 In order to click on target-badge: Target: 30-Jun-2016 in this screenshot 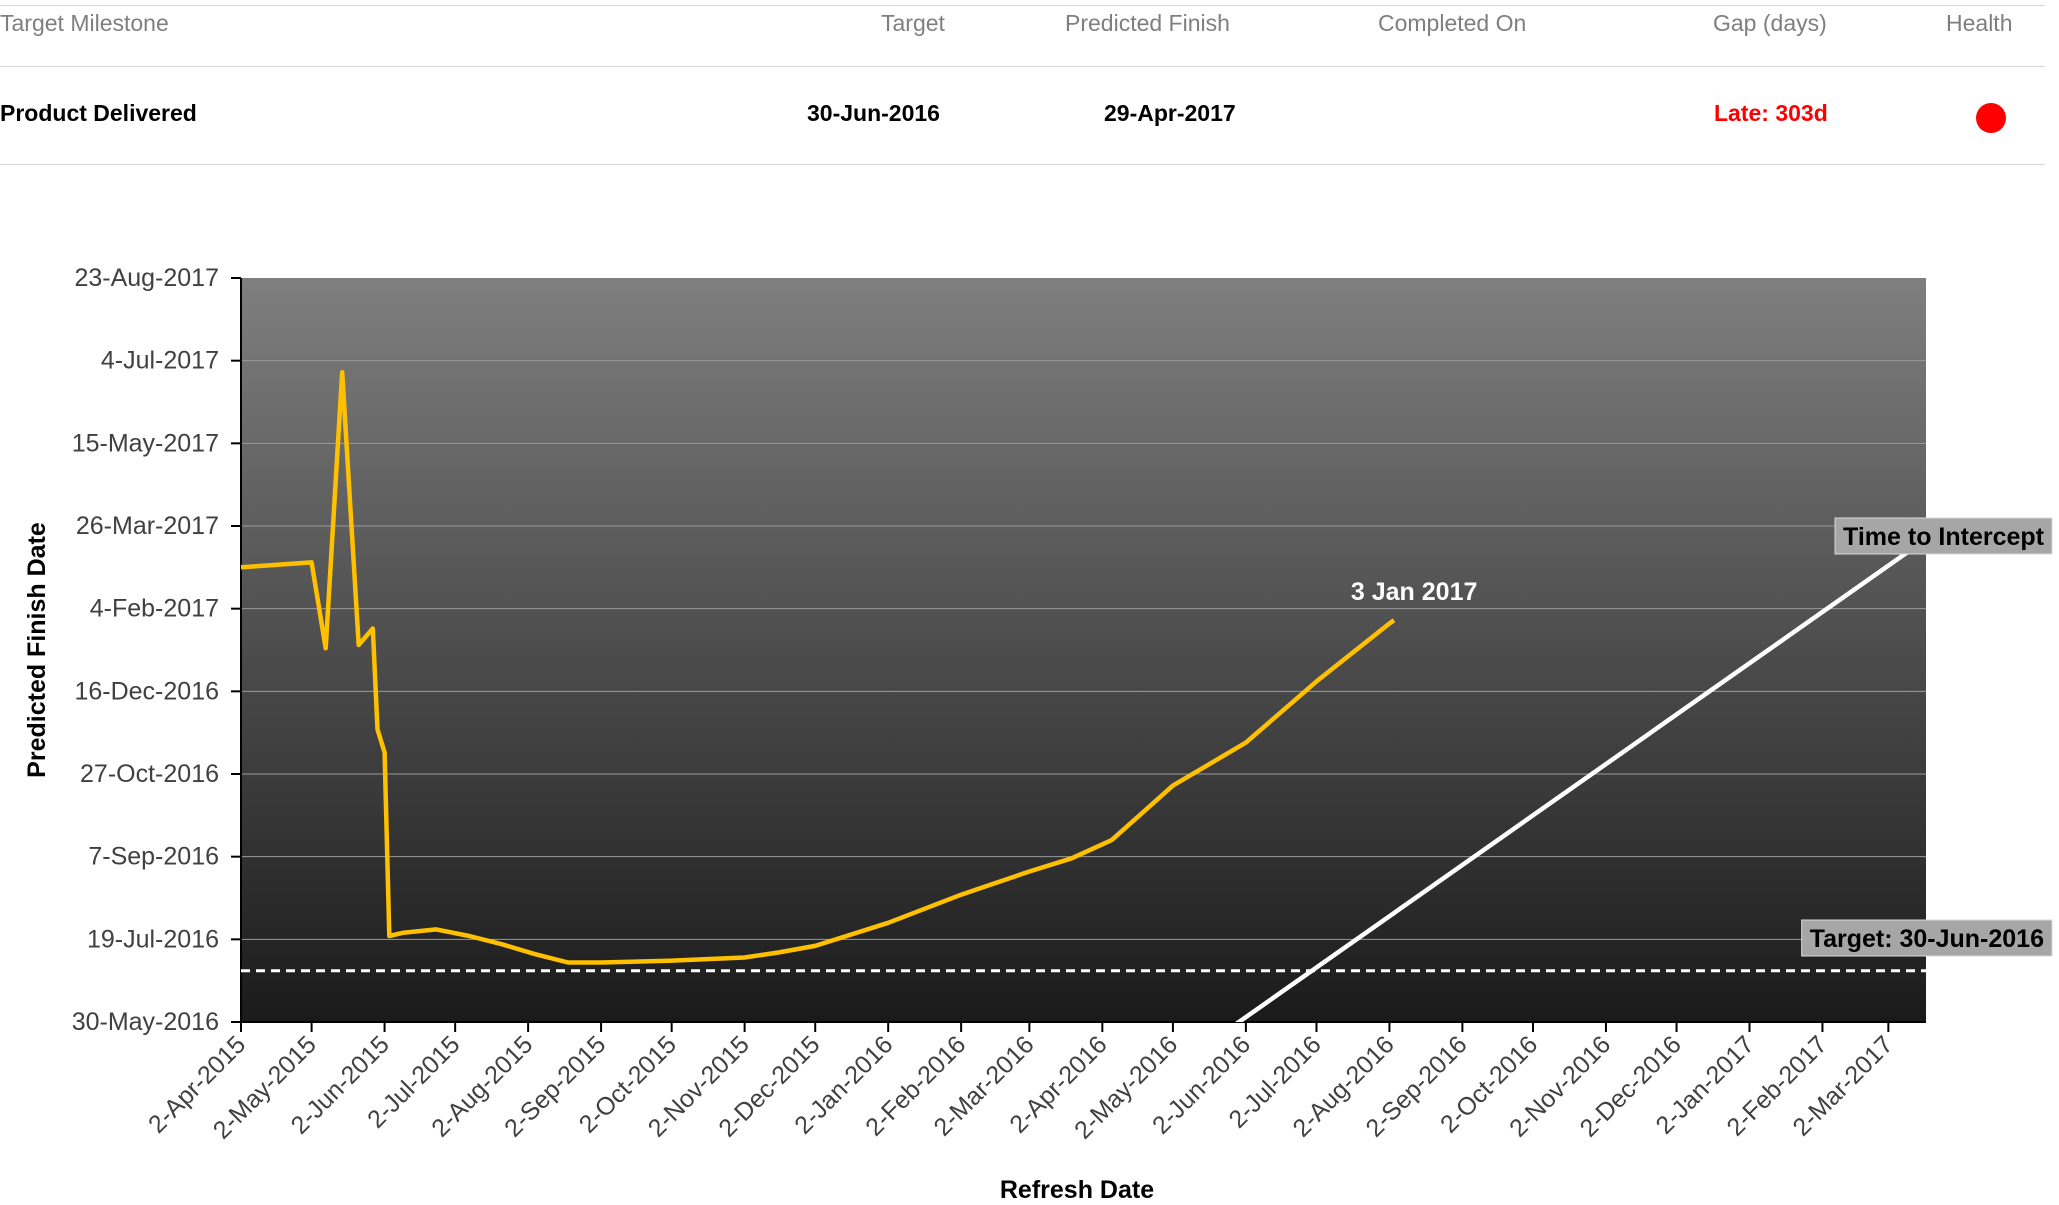, I will do `click(1927, 938)`.